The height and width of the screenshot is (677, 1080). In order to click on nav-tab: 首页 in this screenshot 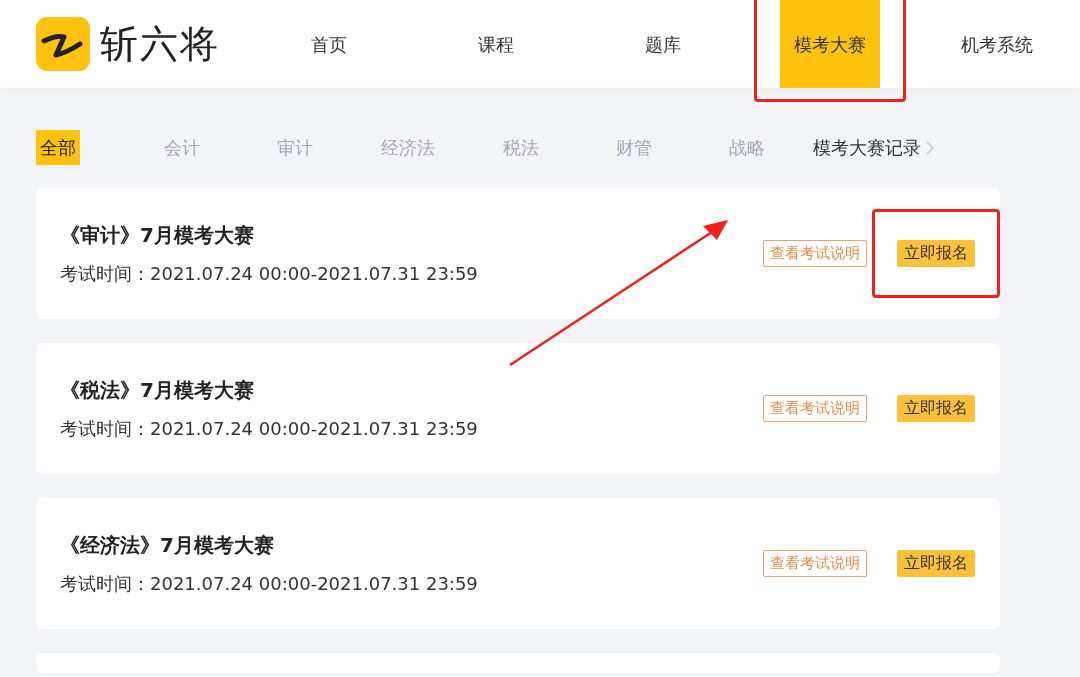, I will do `click(328, 44)`.